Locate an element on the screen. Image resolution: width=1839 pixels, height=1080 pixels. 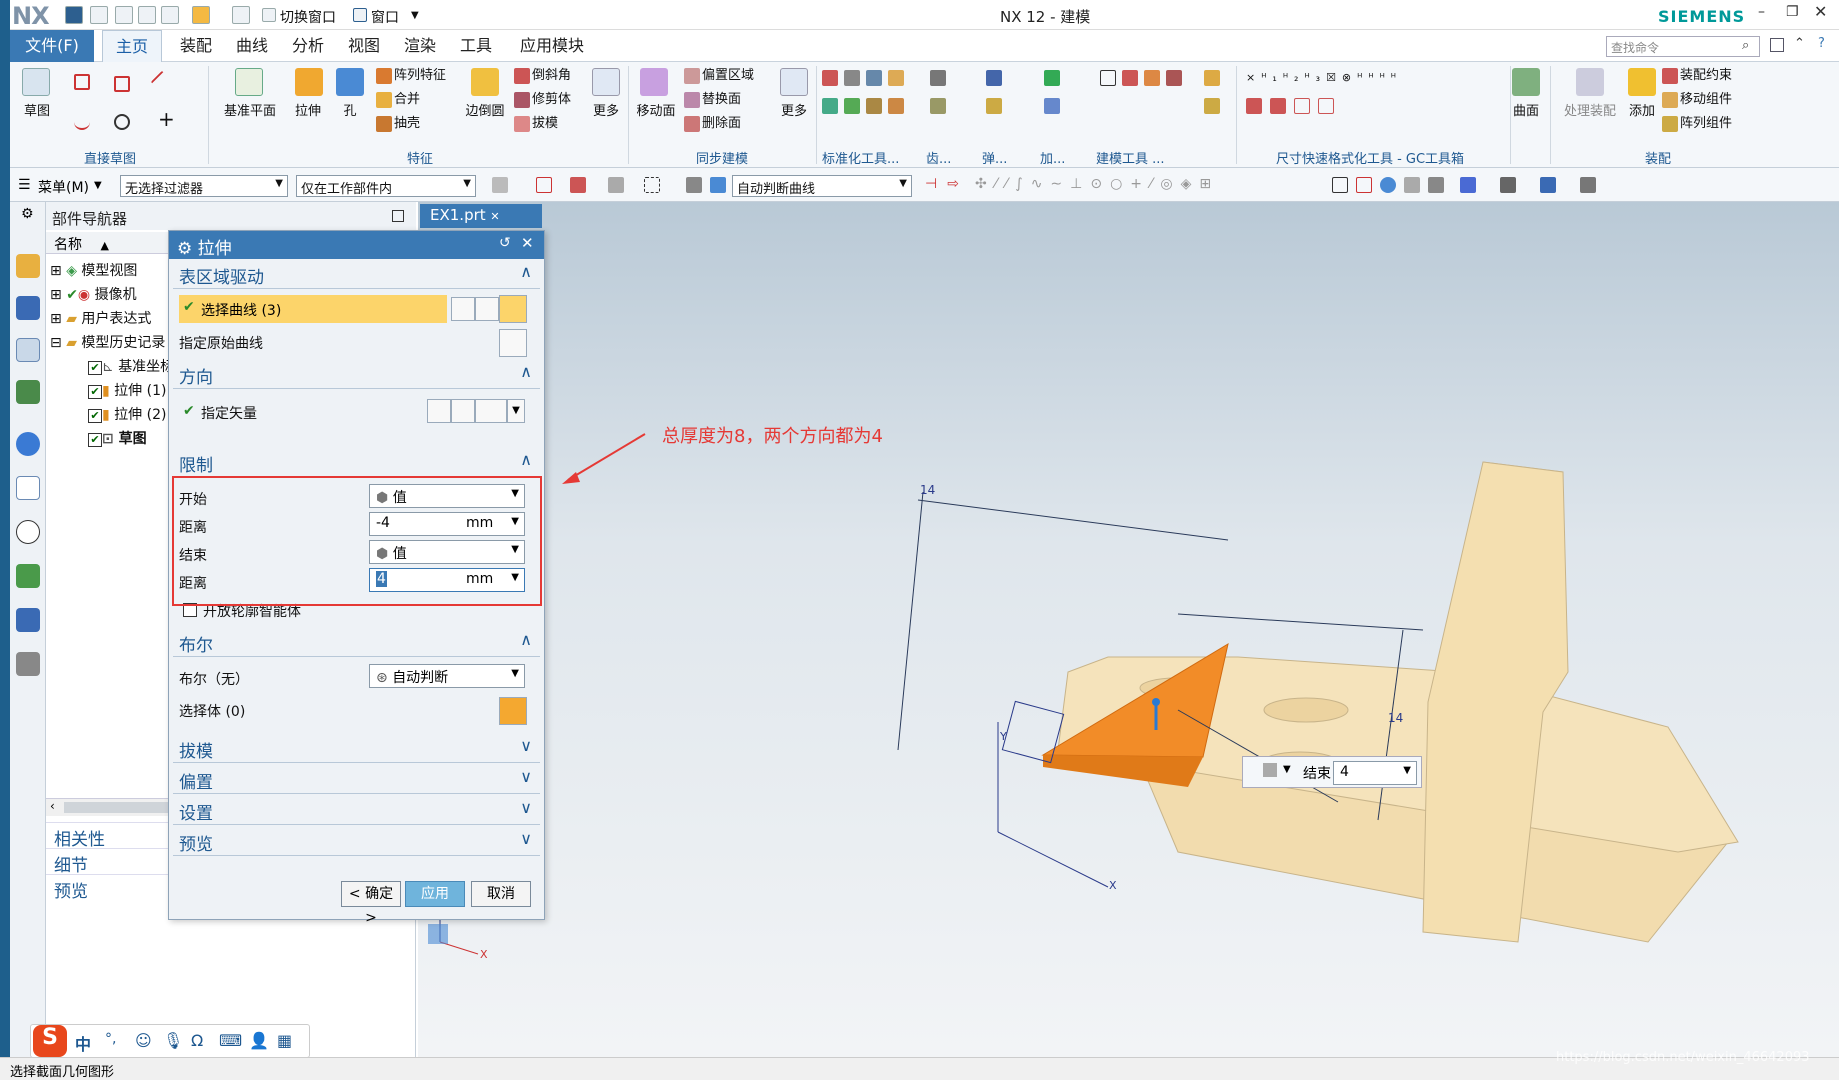
draft-button: 拔模 is located at coordinates (545, 123).